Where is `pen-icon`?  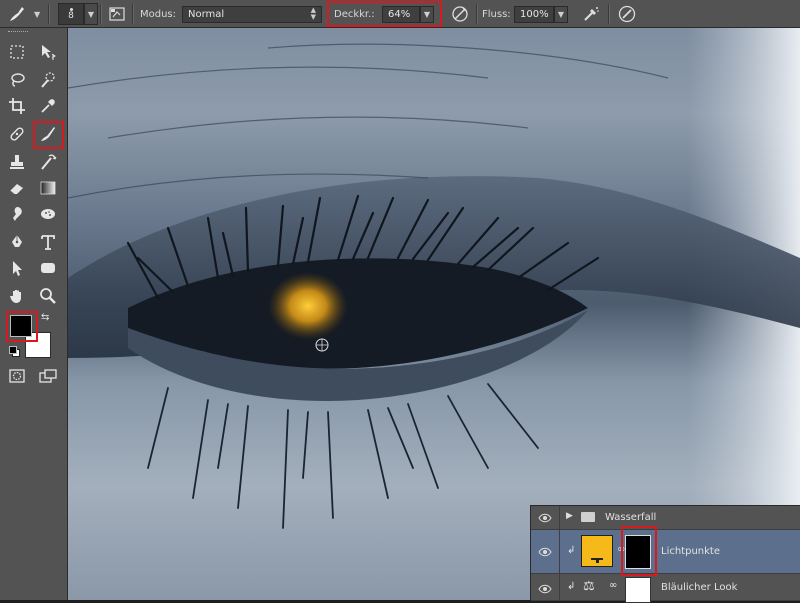
pen-icon is located at coordinates (17, 241).